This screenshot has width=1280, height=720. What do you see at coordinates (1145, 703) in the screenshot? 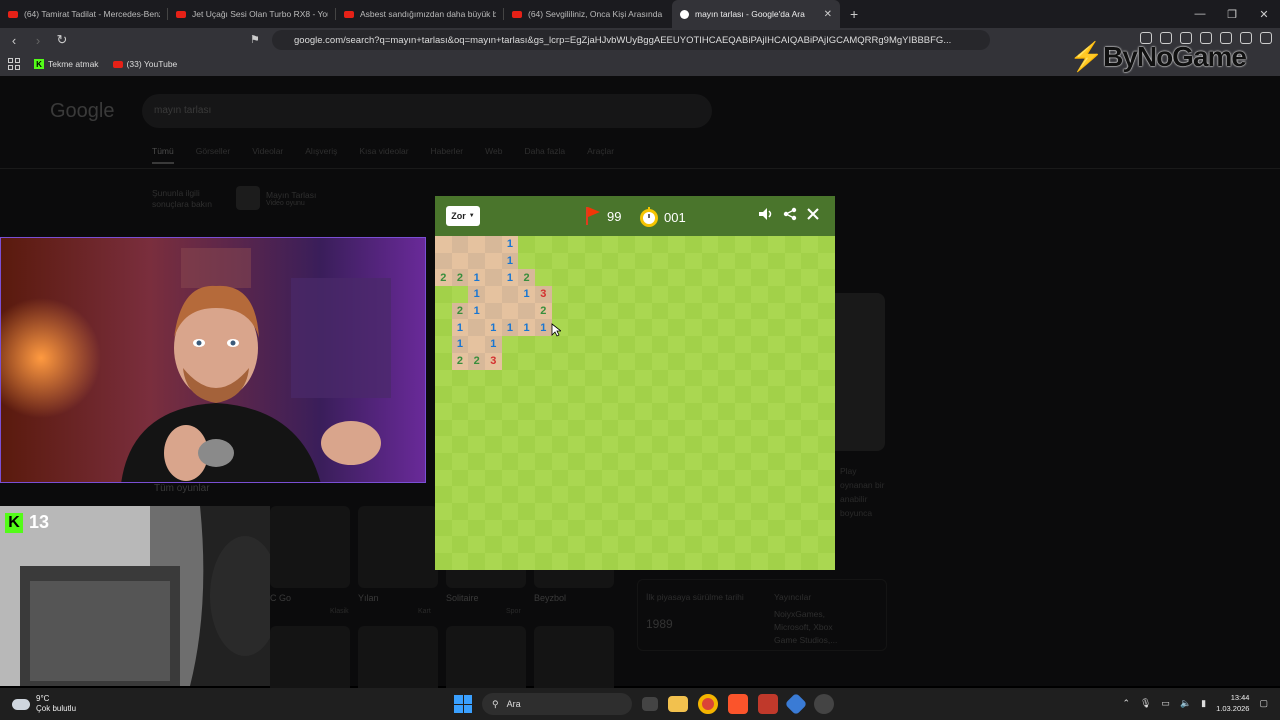
I see `microphone-icon: 🎙` at bounding box center [1145, 703].